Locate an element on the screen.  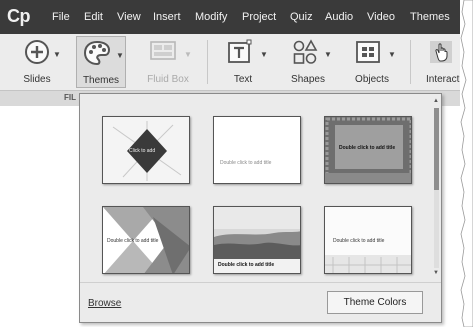
shapes-icon is located at coordinates (305, 54).